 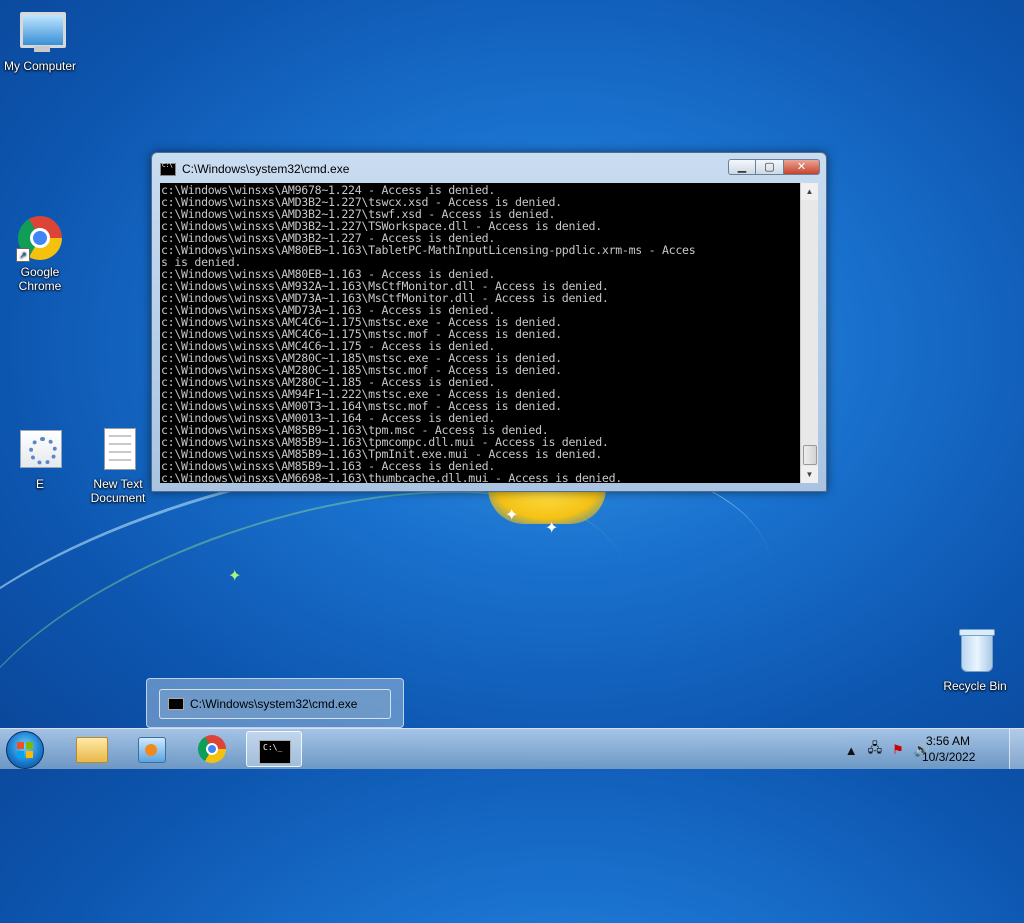 I want to click on taskbar-chrome-button, so click(x=212, y=749).